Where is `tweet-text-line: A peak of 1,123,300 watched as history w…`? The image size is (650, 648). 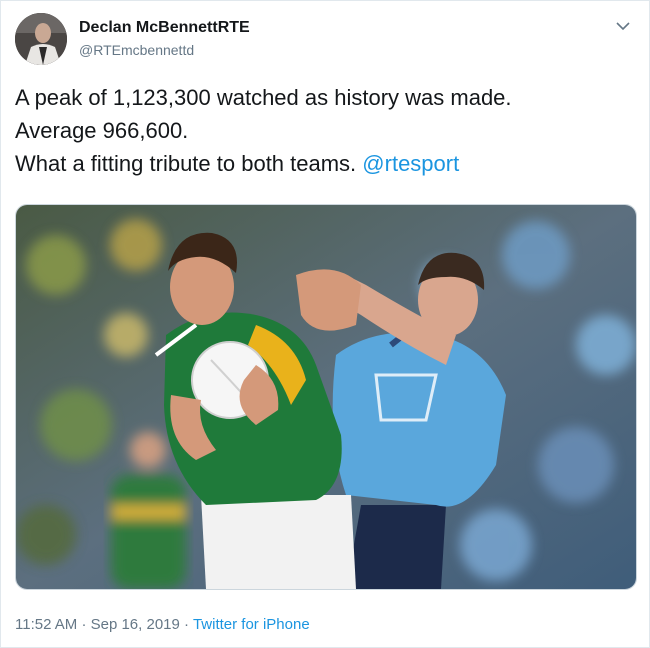 tweet-text-line: A peak of 1,123,300 watched as history w… is located at coordinates (263, 97).